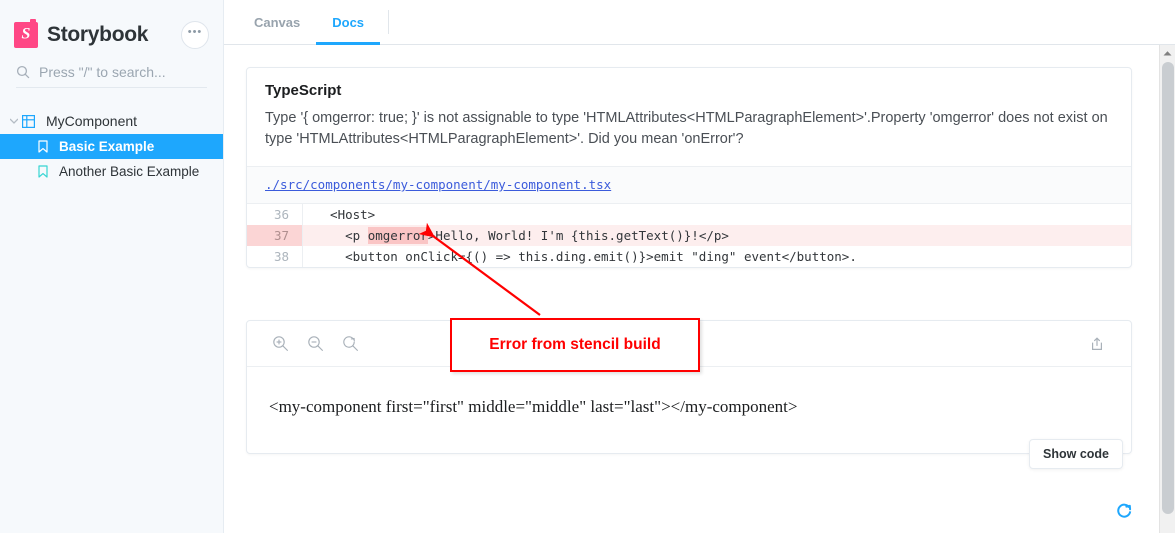 The image size is (1175, 533). What do you see at coordinates (275, 215) in the screenshot?
I see `line-number: 36` at bounding box center [275, 215].